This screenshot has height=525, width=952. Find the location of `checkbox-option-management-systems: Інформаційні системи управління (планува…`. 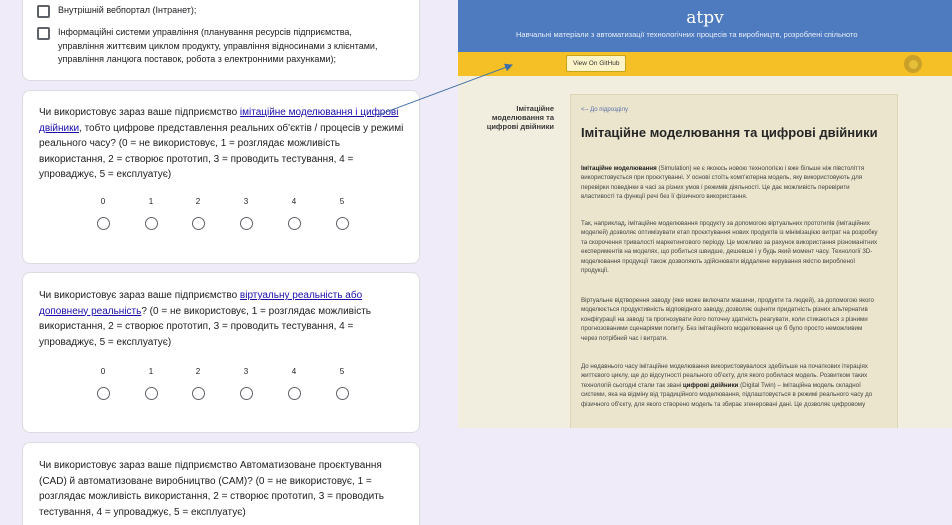

checkbox-option-management-systems: Інформаційні системи управління (планува… is located at coordinates (217, 46).